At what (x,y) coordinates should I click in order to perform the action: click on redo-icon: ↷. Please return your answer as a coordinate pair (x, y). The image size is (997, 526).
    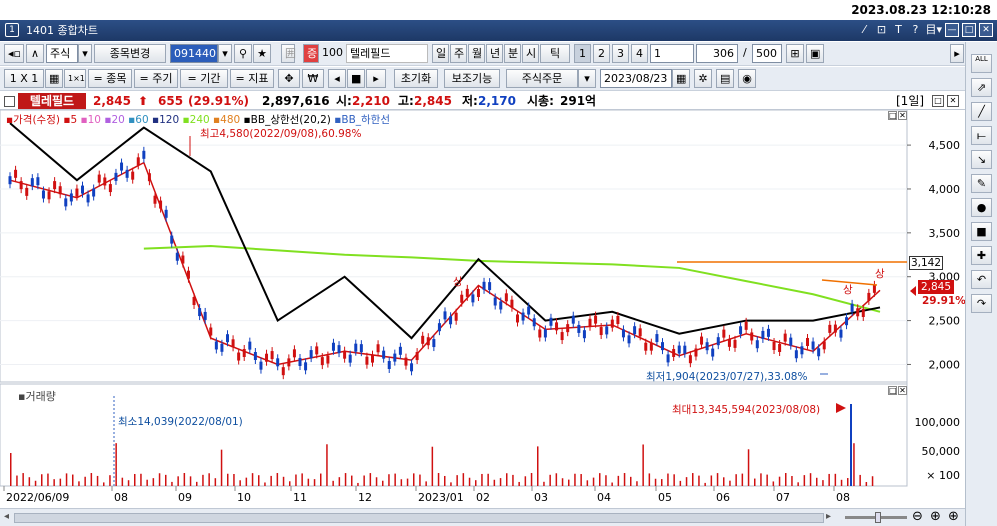
    Looking at the image, I should click on (981, 303).